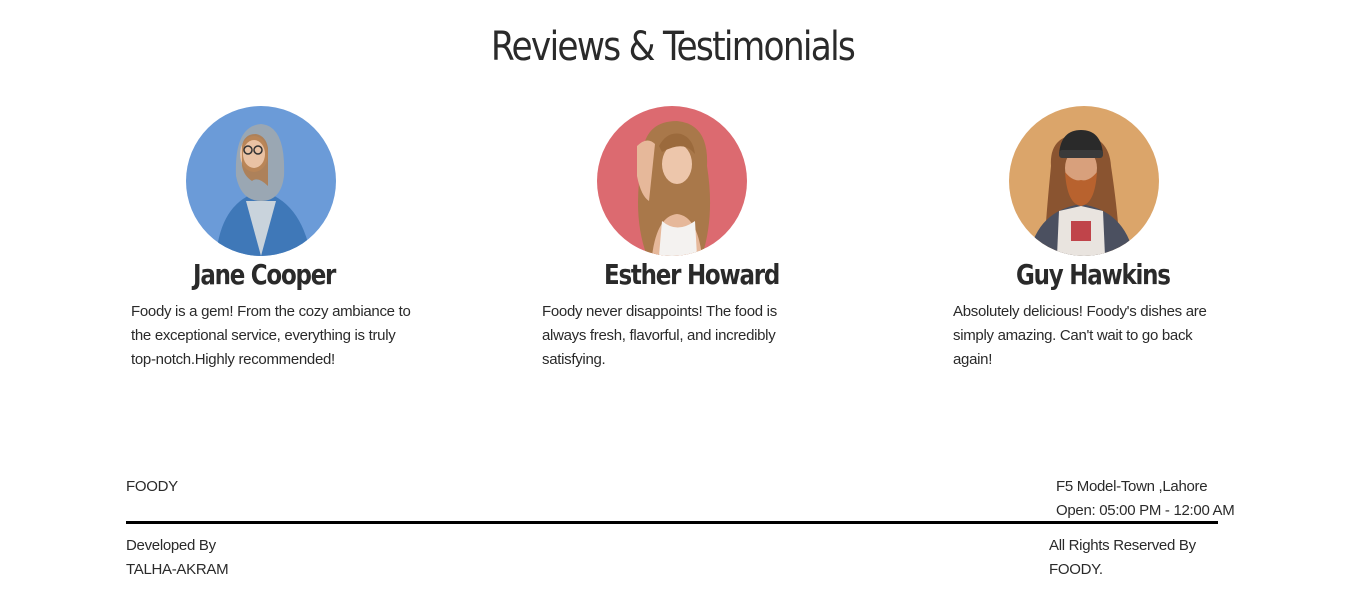  Describe the element at coordinates (1145, 510) in the screenshot. I see `footer-hours: Open: 05:00 PM - 12:00 AM` at that location.